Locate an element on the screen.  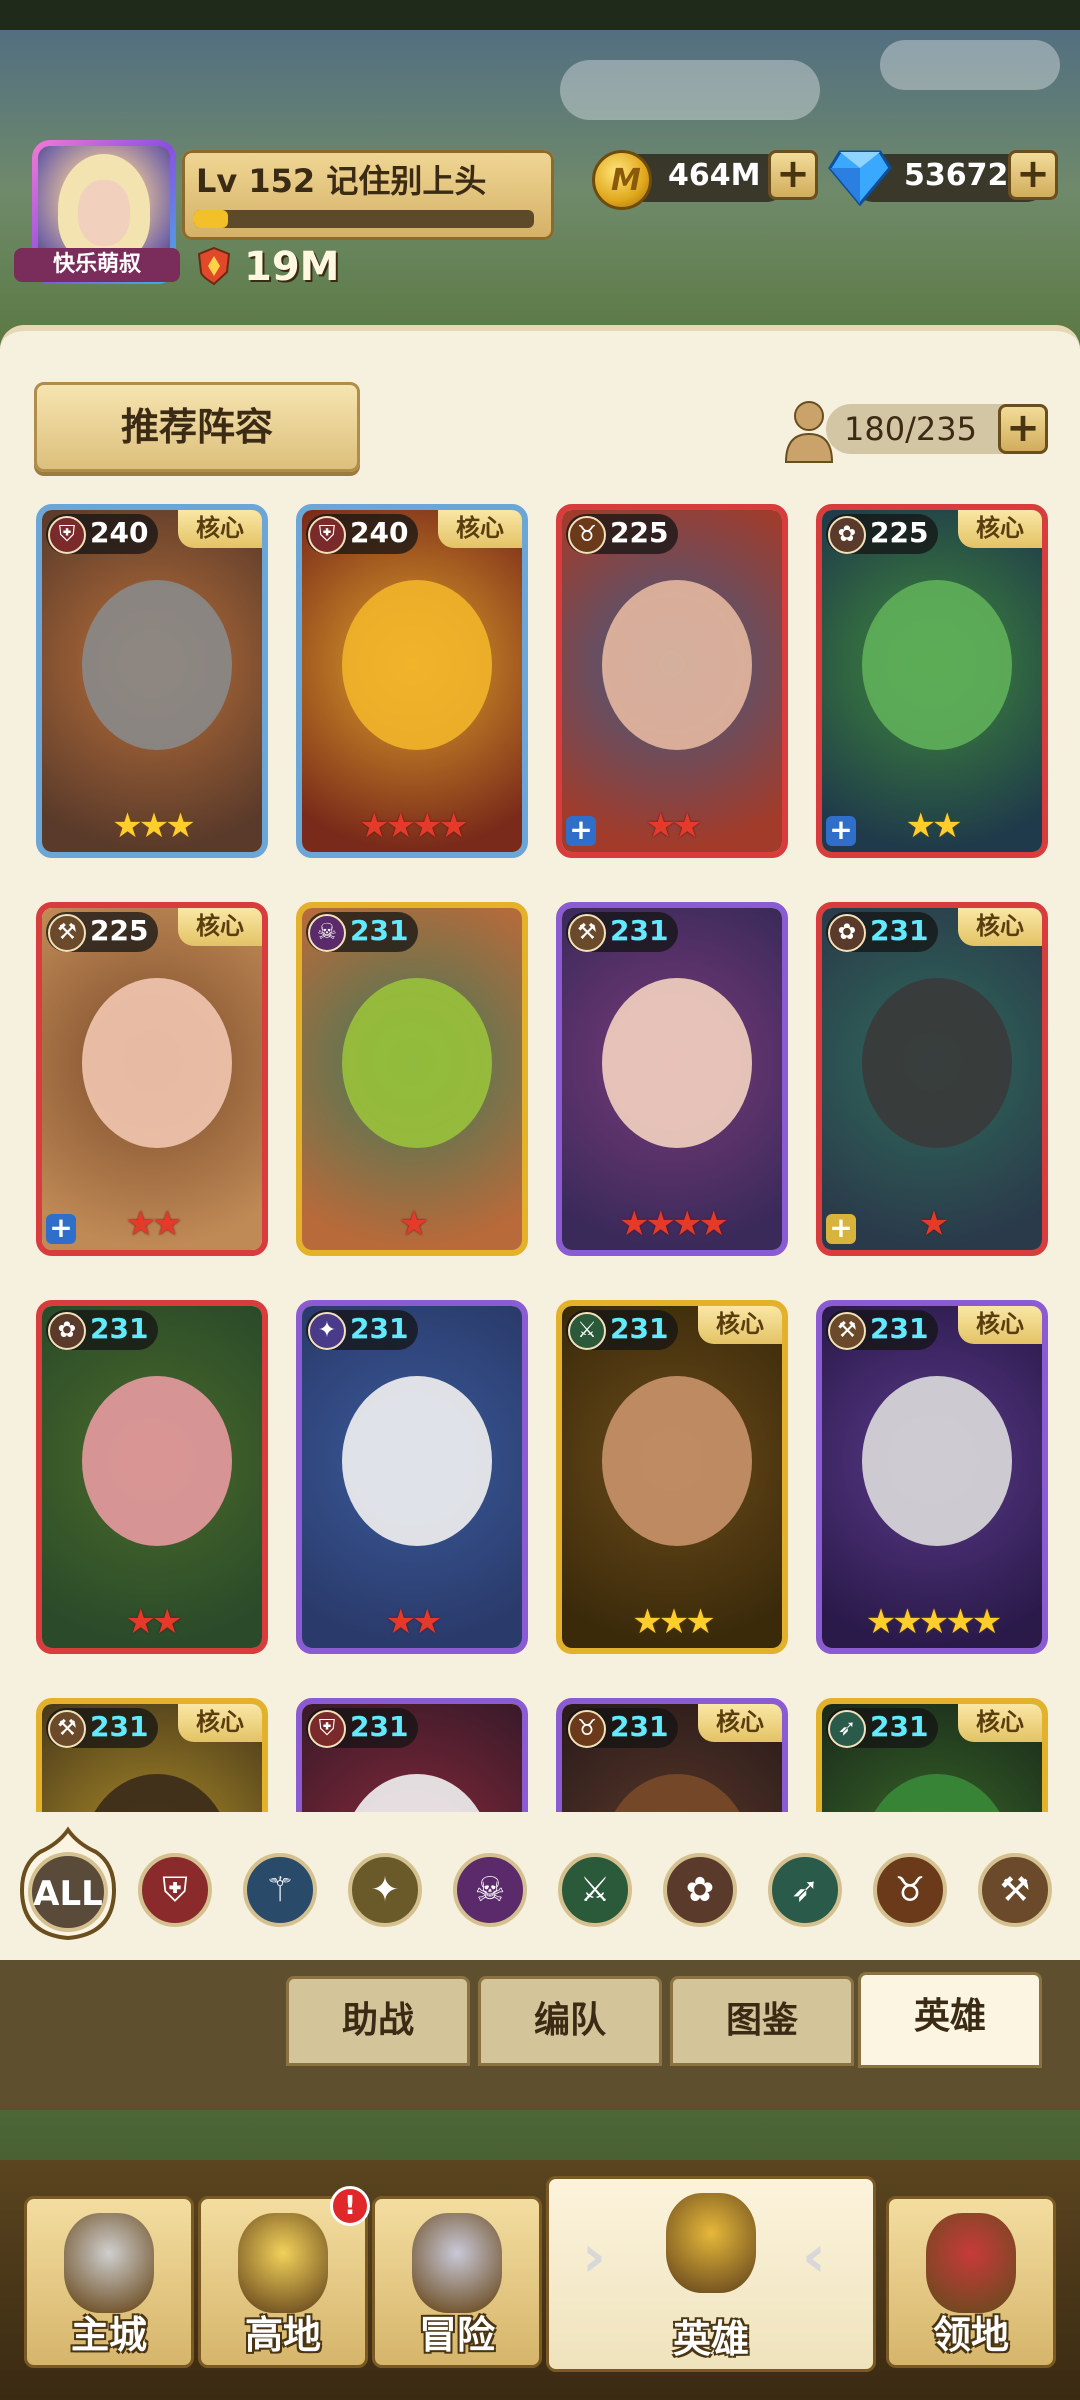
bow-icon: ➶ is located at coordinates (847, 1729).